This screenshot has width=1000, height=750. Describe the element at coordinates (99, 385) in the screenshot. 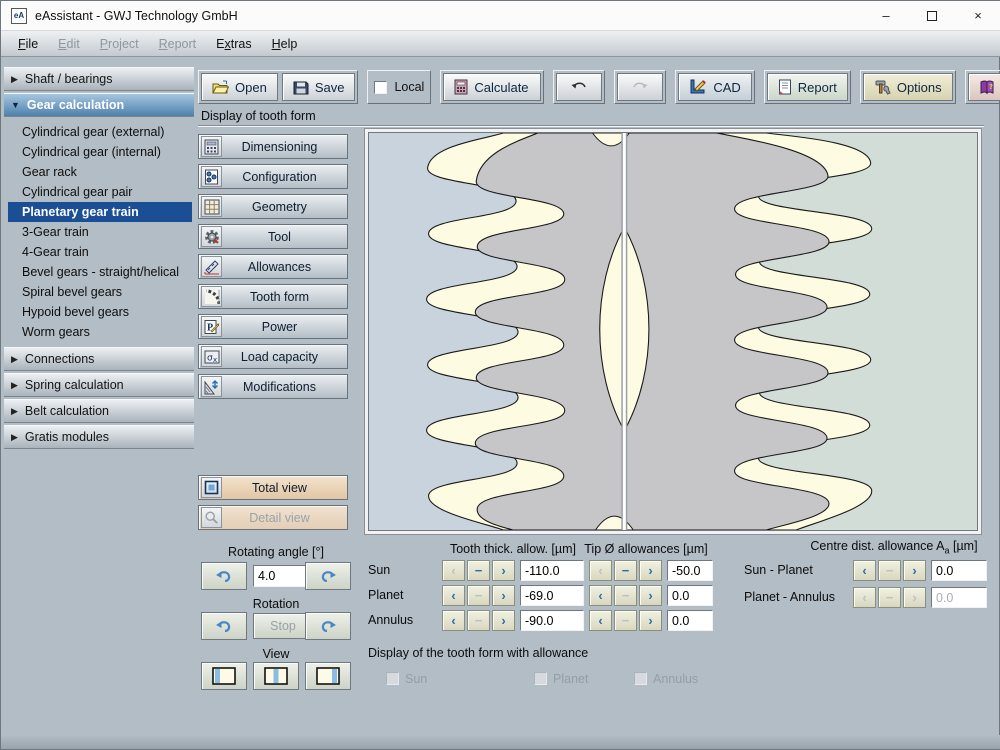

I see `sidebar-section-spring-calculation: ▶ Spring calculation` at that location.